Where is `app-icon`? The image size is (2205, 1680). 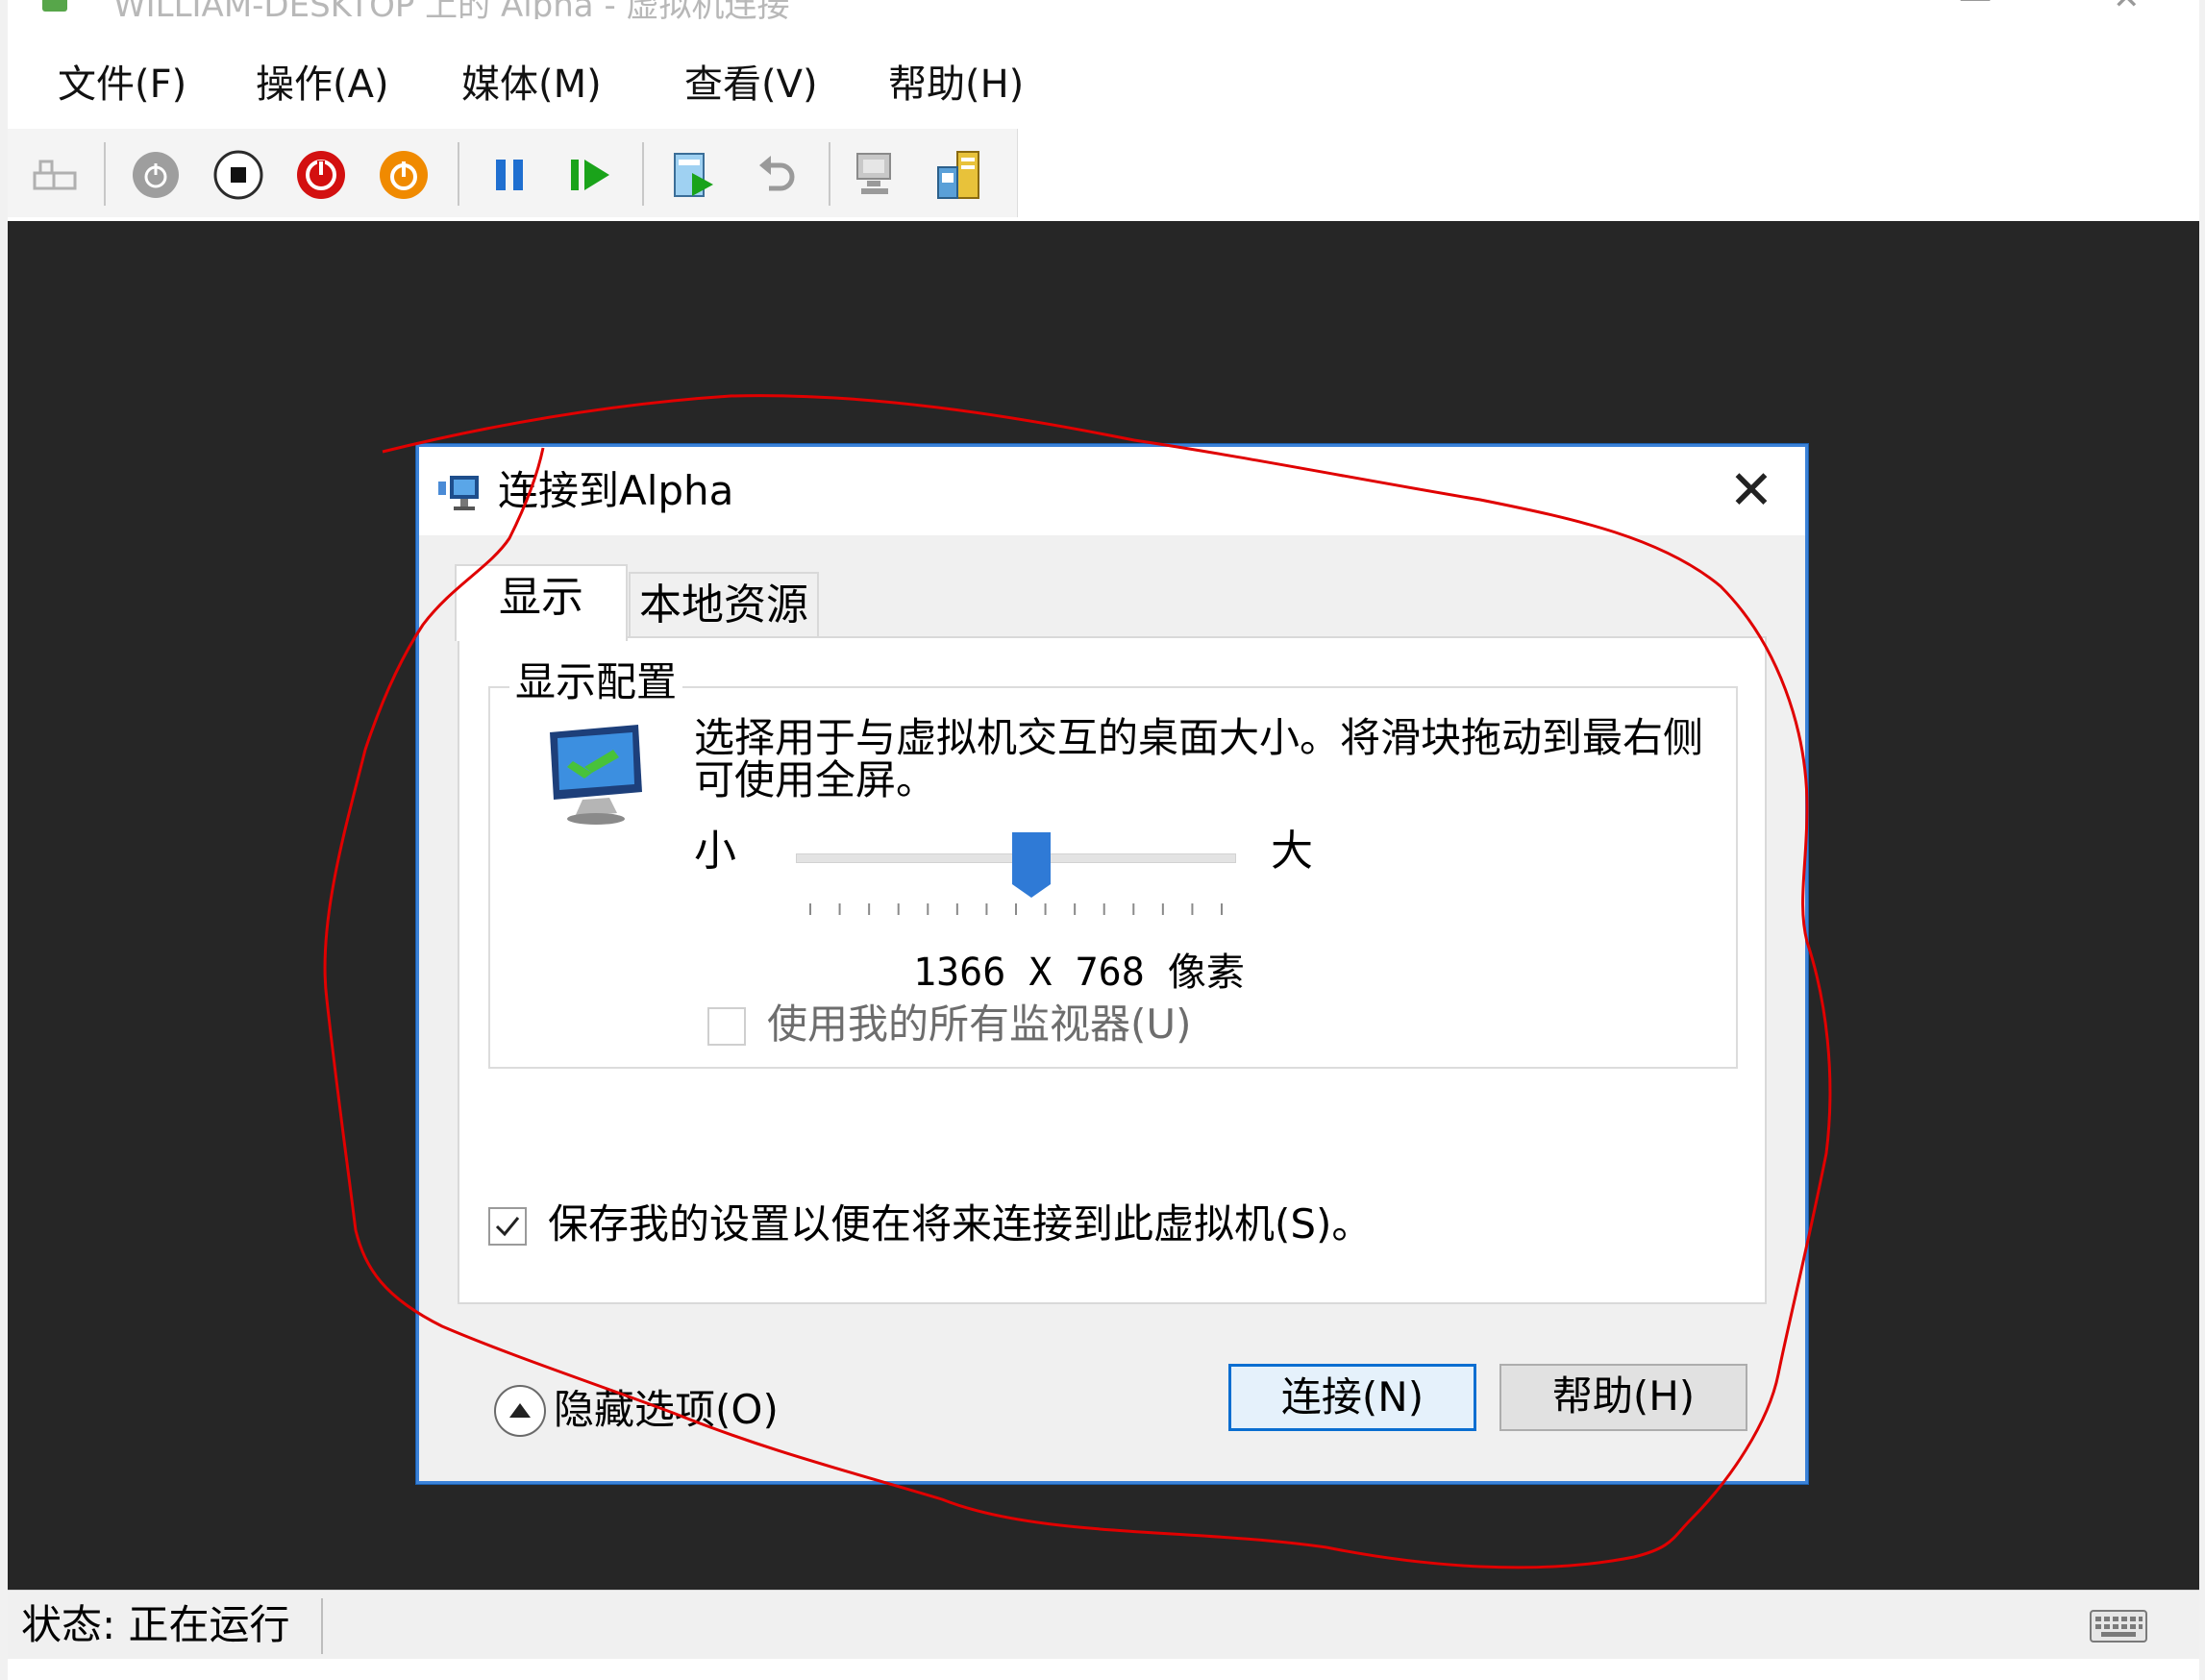
app-icon is located at coordinates (54, 6).